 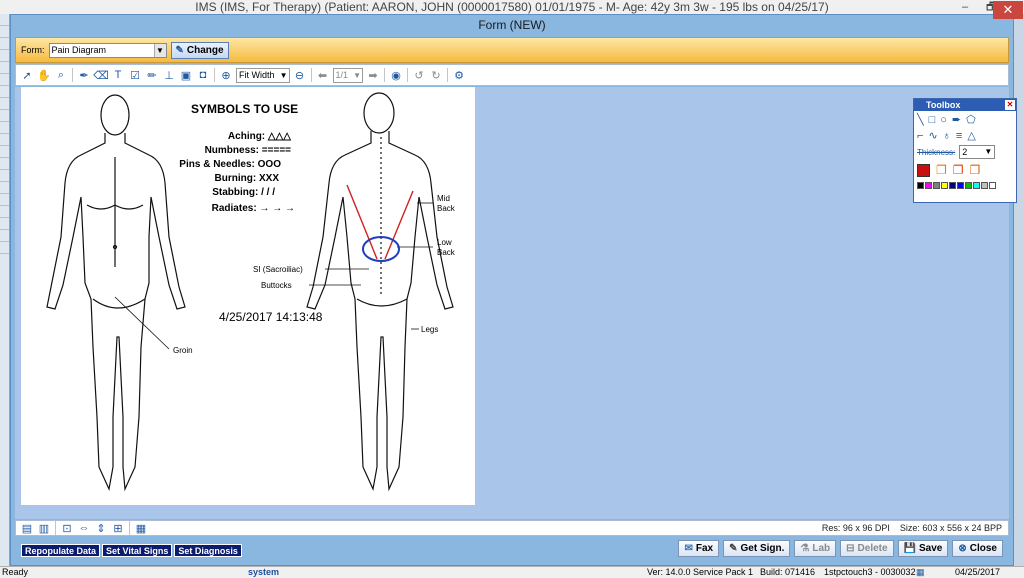 I want to click on polygon-icon: ⬠, so click(x=973, y=120).